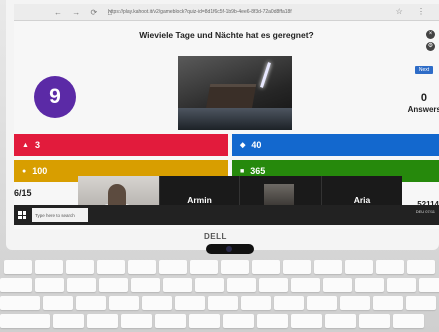 This screenshot has height=332, width=439. What do you see at coordinates (235, 119) in the screenshot?
I see `sea-waves` at bounding box center [235, 119].